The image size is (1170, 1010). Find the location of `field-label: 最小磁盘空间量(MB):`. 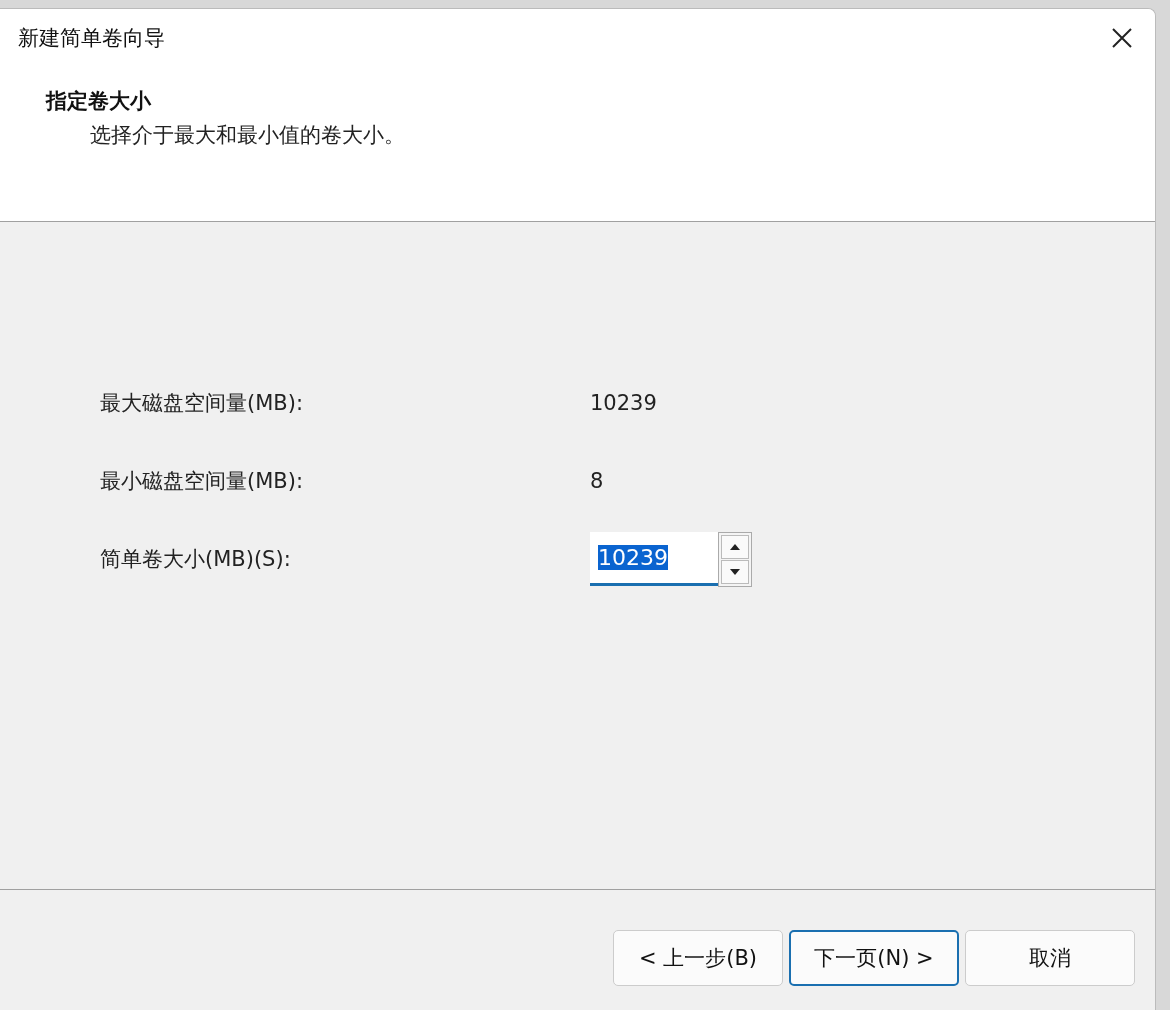

field-label: 最小磁盘空间量(MB): is located at coordinates (202, 481).